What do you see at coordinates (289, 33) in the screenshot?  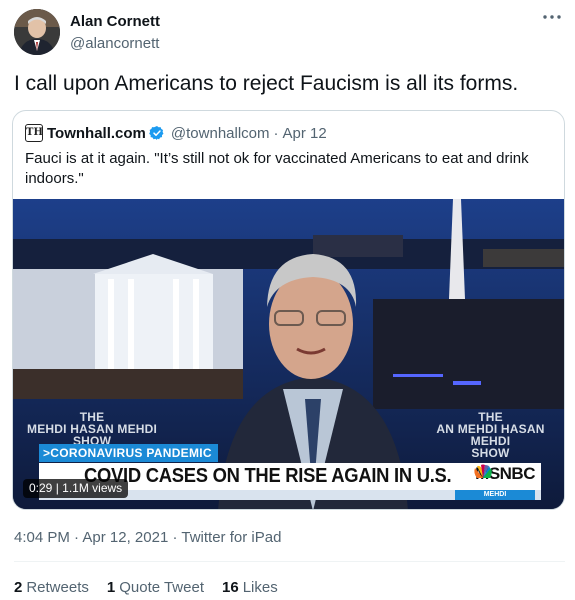 I see `tweet-header: Alan Cornett @alancornett` at bounding box center [289, 33].